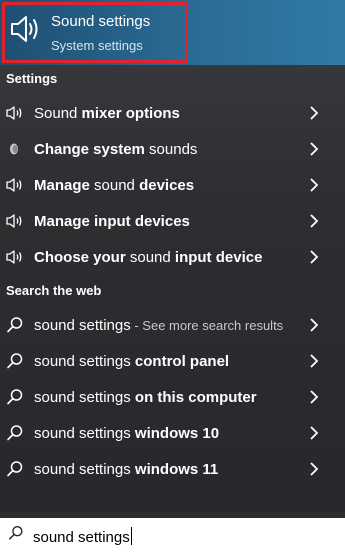 The width and height of the screenshot is (345, 552). Describe the element at coordinates (32, 78) in the screenshot. I see `settings-section-heading: Settings` at that location.